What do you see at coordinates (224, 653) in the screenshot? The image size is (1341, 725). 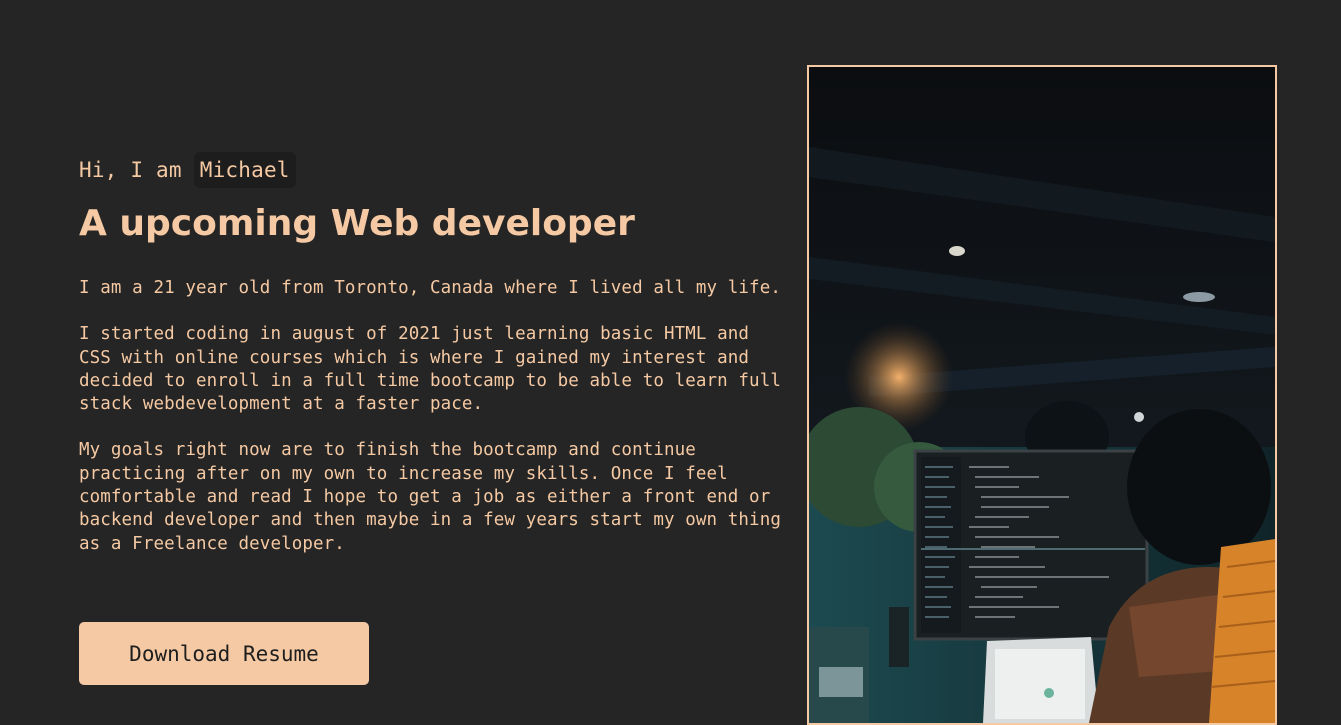 I see `download-resume-button: Download Resume` at bounding box center [224, 653].